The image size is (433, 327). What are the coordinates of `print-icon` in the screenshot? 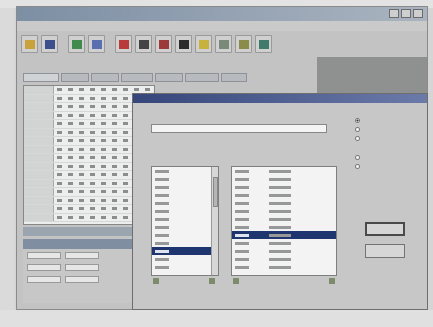 It's located at (143, 44).